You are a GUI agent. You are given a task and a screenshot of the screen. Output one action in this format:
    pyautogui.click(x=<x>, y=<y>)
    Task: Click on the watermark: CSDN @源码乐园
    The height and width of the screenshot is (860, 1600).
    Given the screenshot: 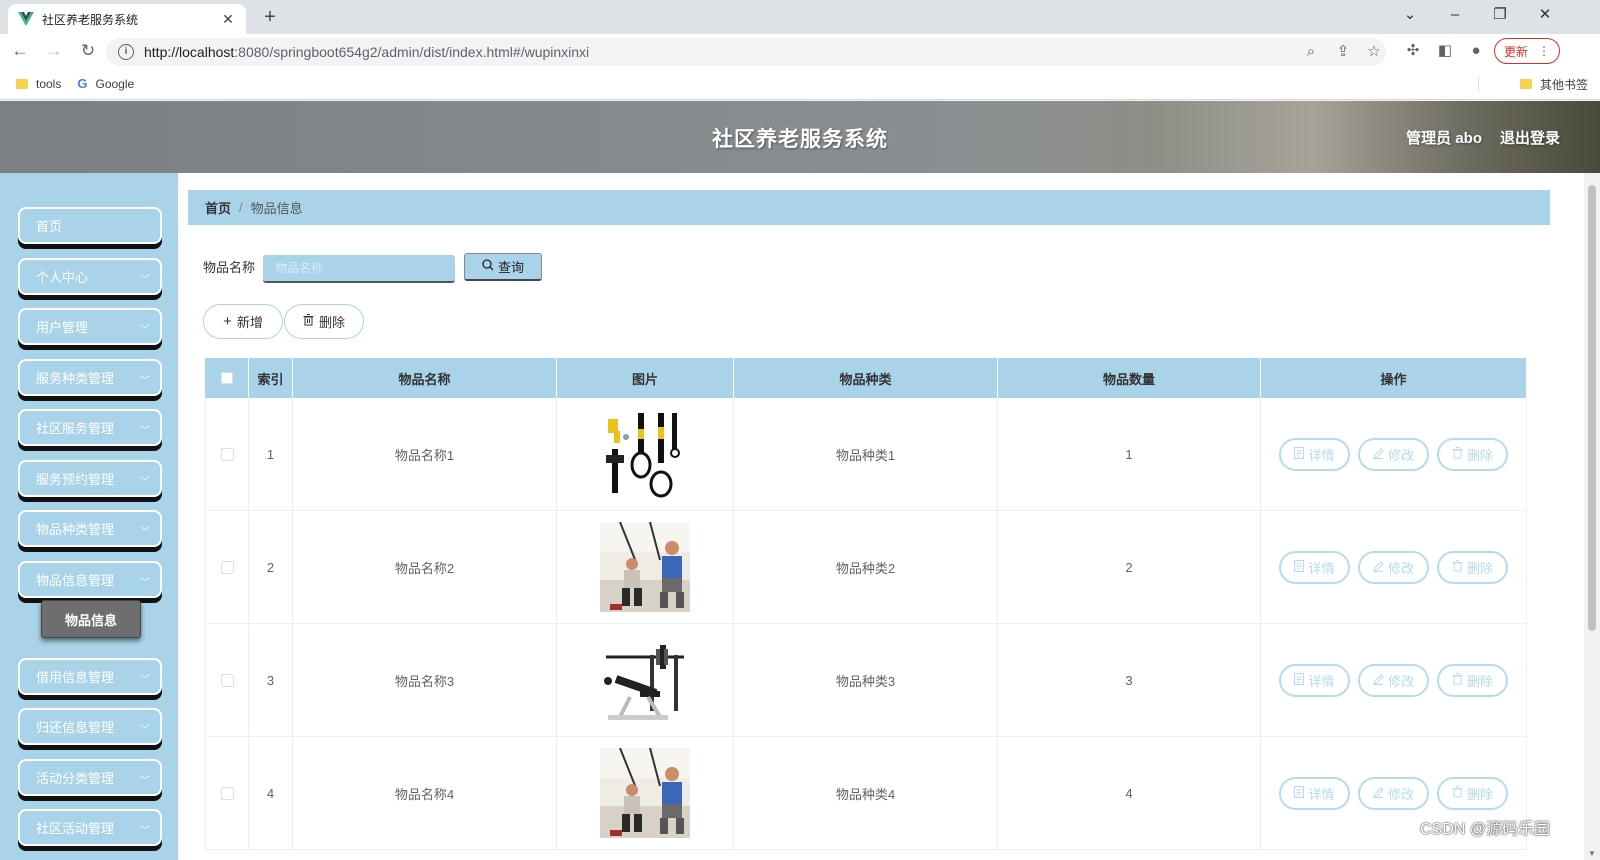 What is the action you would take?
    pyautogui.click(x=1485, y=829)
    